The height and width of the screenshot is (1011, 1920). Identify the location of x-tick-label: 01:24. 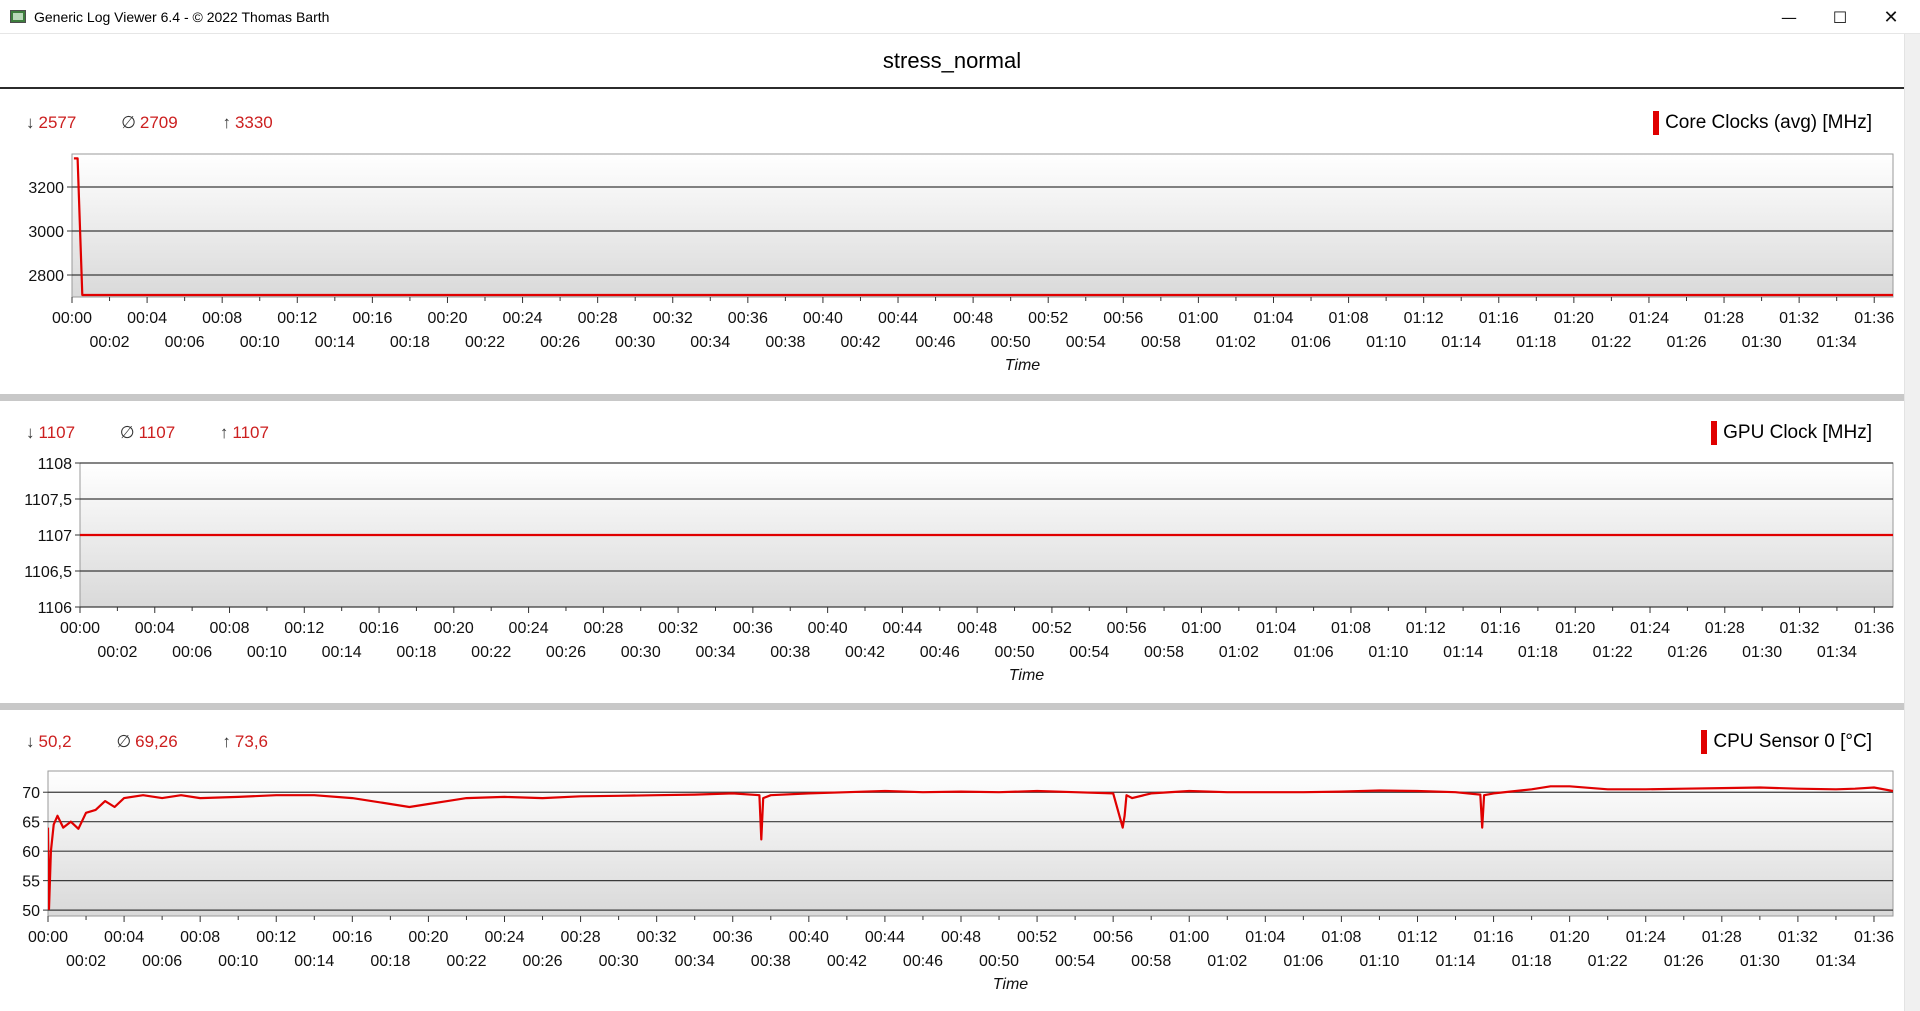
(1649, 318).